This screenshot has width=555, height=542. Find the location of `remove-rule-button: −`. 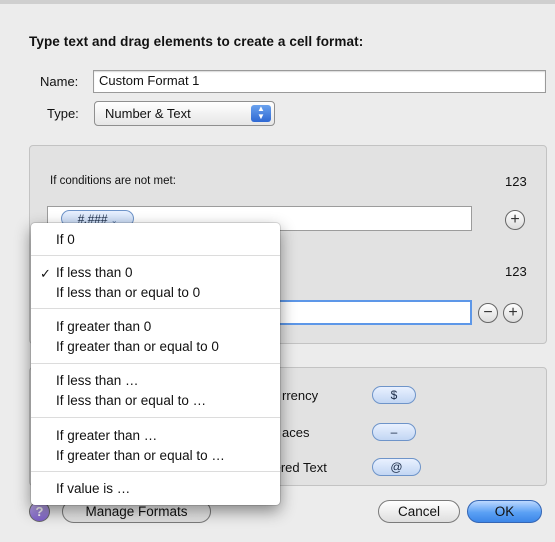

remove-rule-button: − is located at coordinates (488, 313).